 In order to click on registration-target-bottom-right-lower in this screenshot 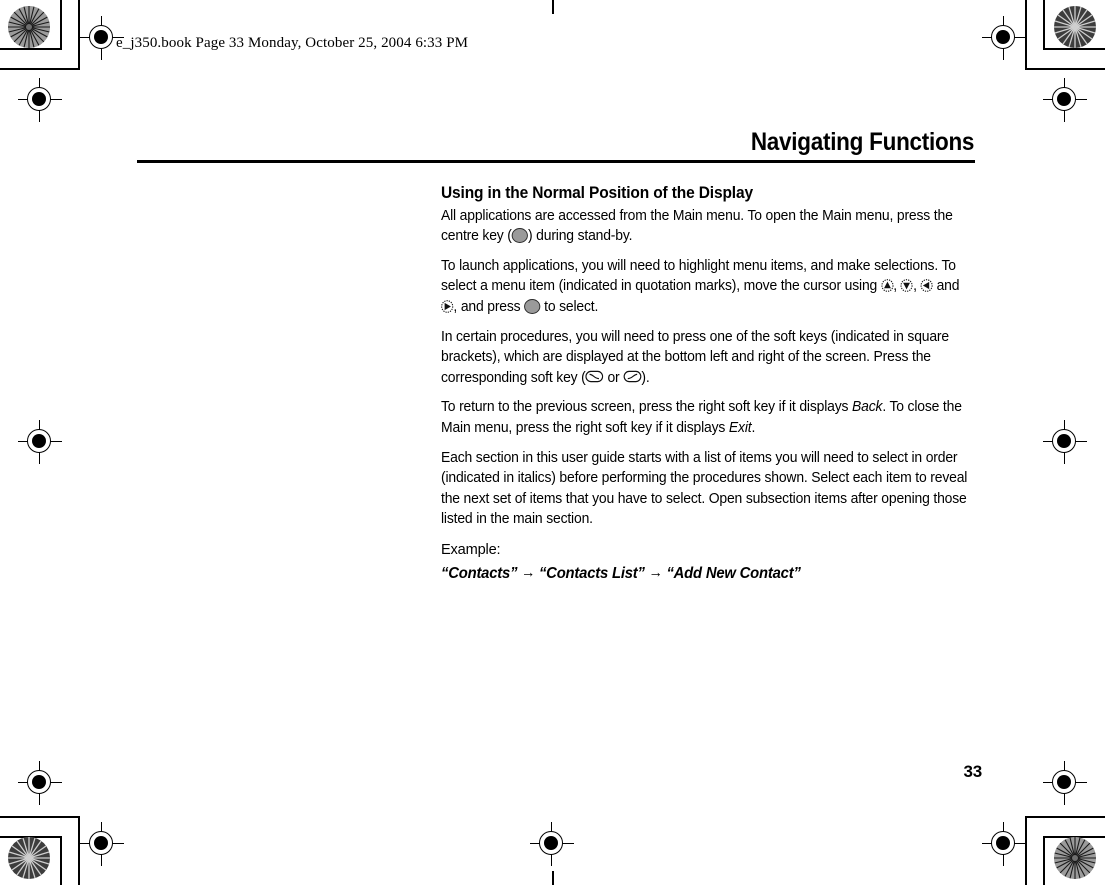, I will do `click(1065, 783)`.